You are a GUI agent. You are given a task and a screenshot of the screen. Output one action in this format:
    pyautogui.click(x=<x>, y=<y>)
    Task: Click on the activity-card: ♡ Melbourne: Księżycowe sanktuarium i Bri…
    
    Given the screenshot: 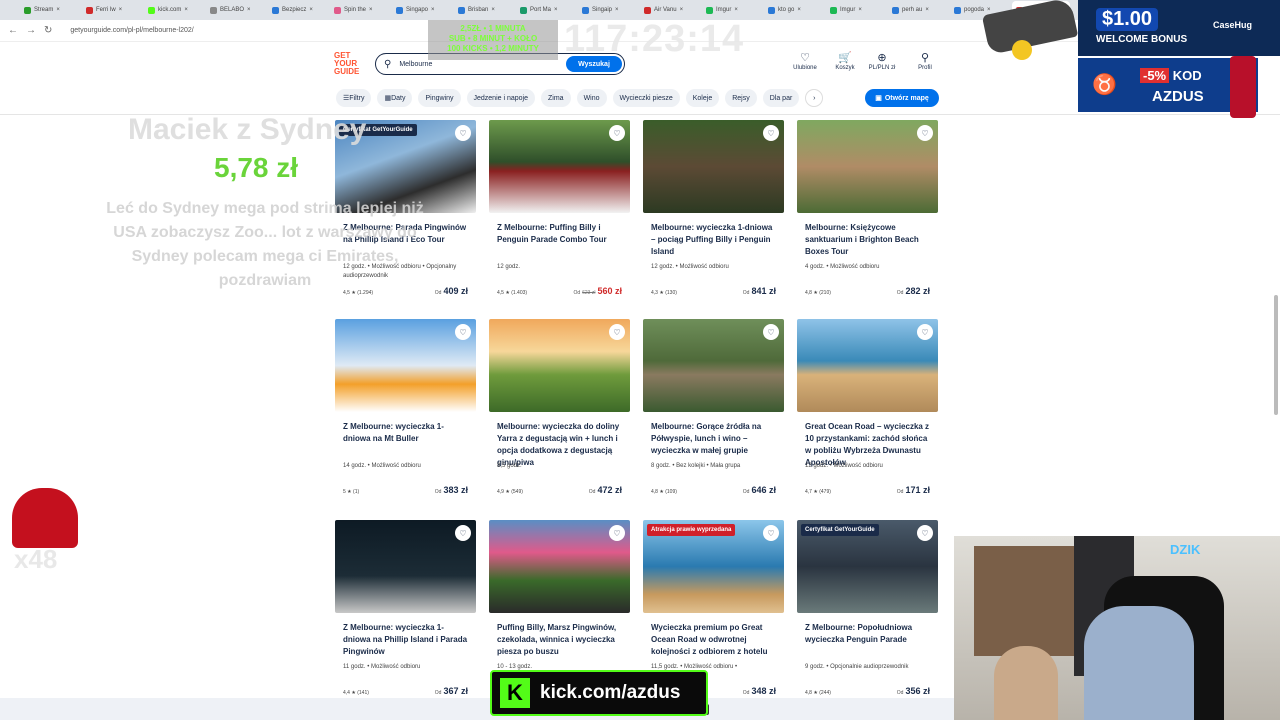 What is the action you would take?
    pyautogui.click(x=867, y=215)
    